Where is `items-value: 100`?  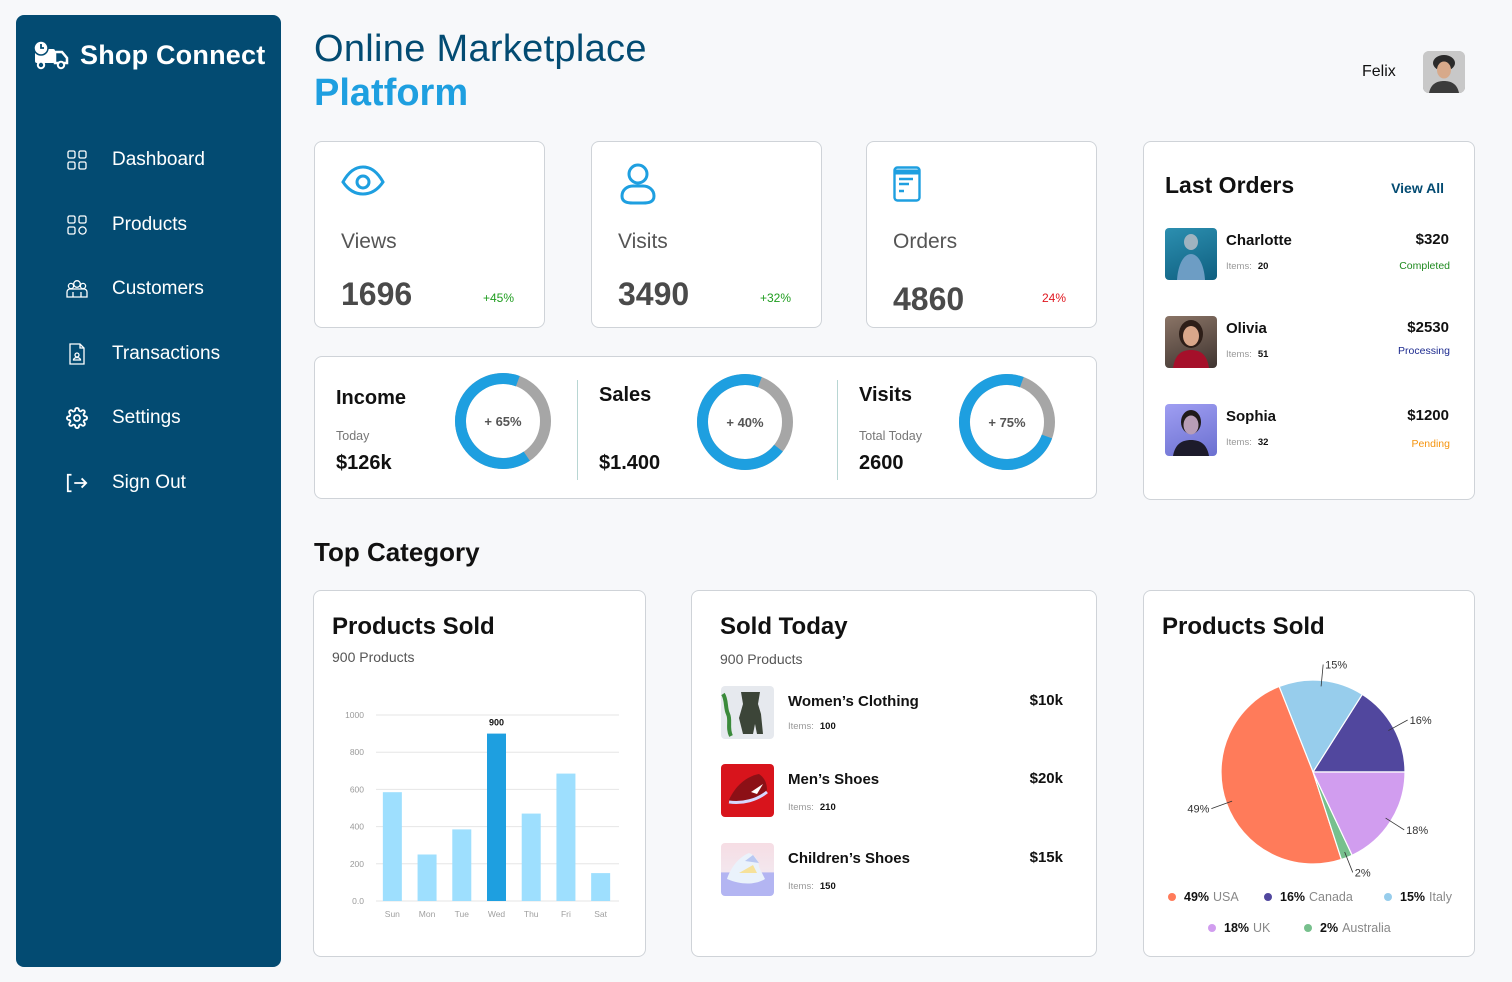
items-value: 100 is located at coordinates (827, 726).